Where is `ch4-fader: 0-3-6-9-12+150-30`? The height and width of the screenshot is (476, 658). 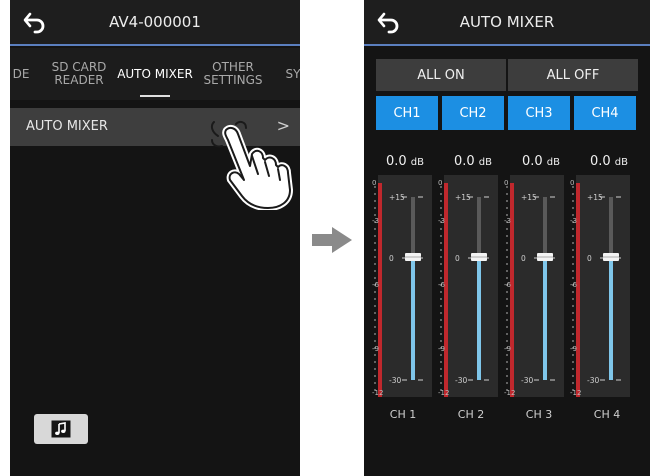 ch4-fader: 0-3-6-9-12+150-30 is located at coordinates (602, 287).